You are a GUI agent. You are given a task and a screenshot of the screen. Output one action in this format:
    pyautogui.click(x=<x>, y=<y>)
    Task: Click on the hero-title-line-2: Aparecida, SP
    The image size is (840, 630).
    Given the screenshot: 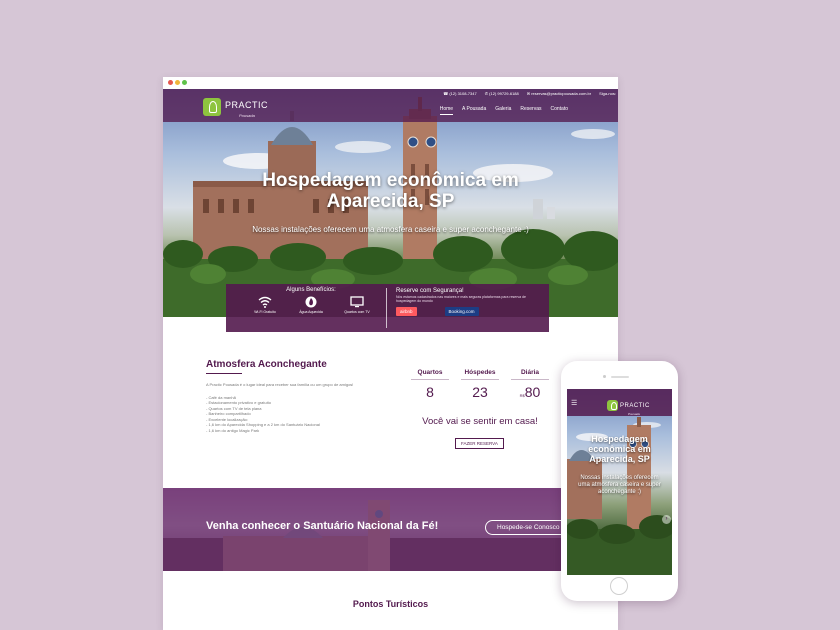 What is the action you would take?
    pyautogui.click(x=390, y=201)
    